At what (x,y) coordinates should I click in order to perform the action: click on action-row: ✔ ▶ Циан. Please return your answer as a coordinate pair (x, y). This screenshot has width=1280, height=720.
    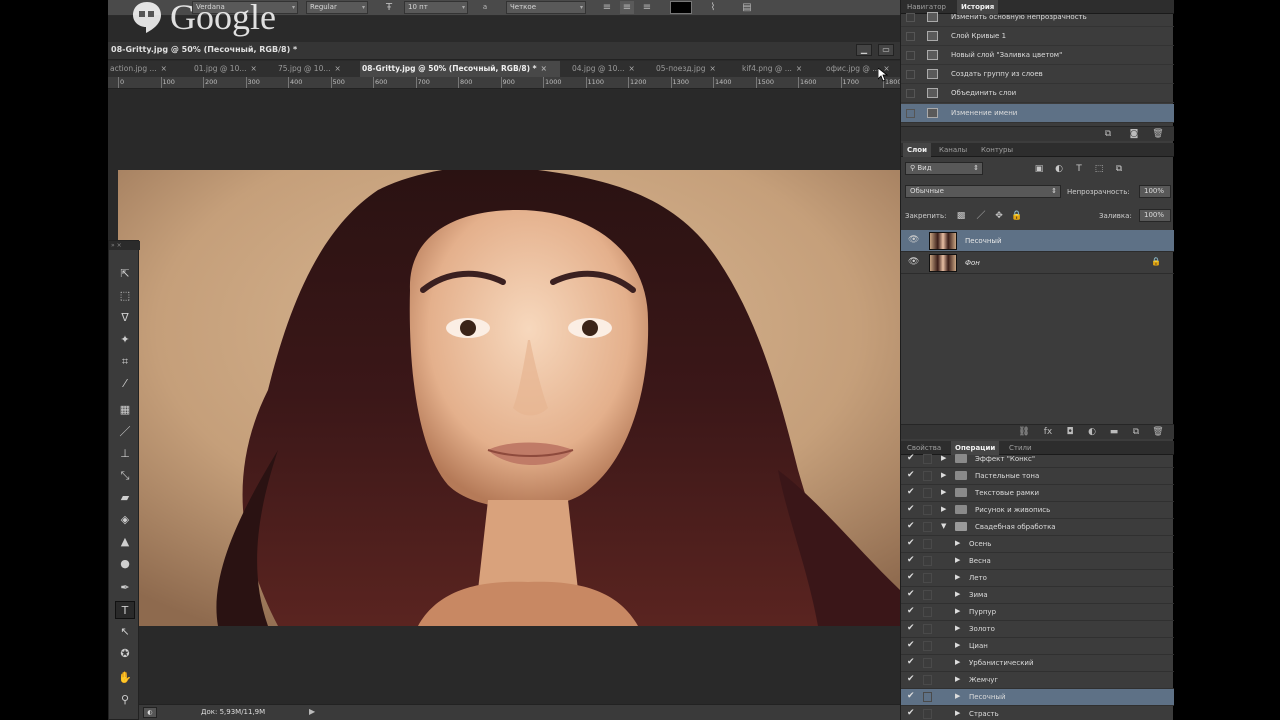
    Looking at the image, I should click on (1037, 646).